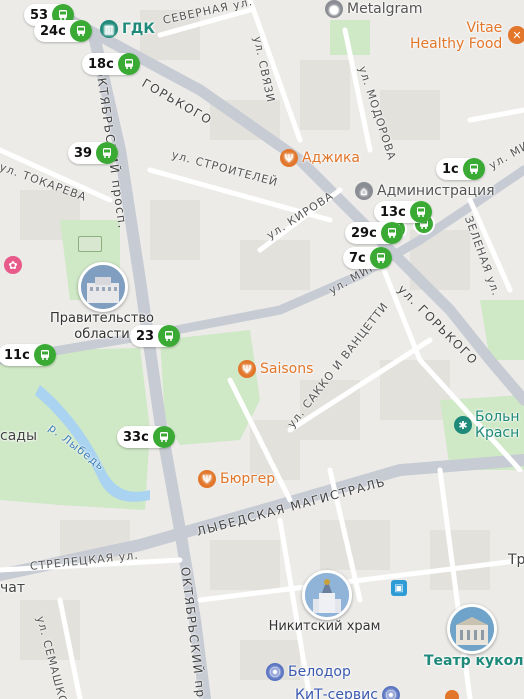 The width and height of the screenshot is (524, 699). I want to click on bus-stop-11c: 11с, so click(28, 355).